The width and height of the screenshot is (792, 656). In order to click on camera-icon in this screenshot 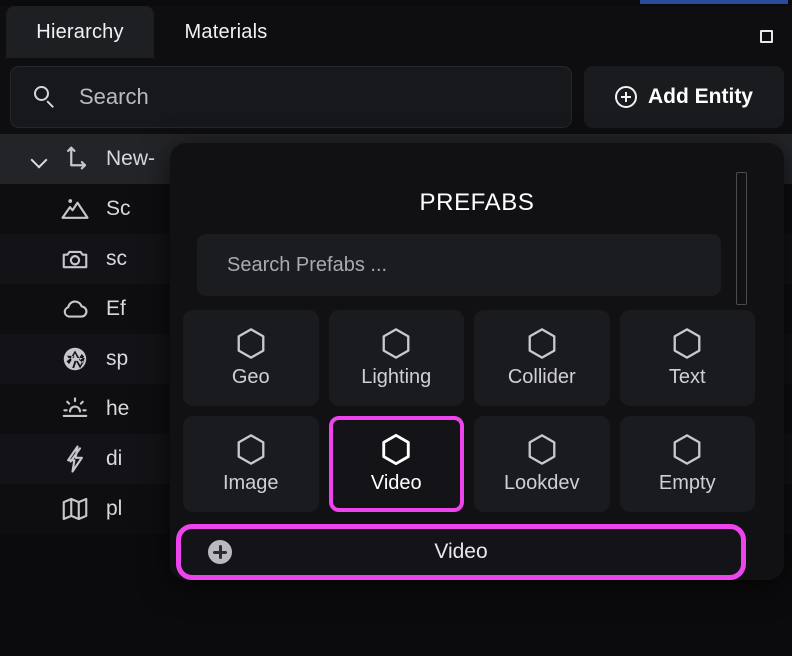, I will do `click(75, 259)`.